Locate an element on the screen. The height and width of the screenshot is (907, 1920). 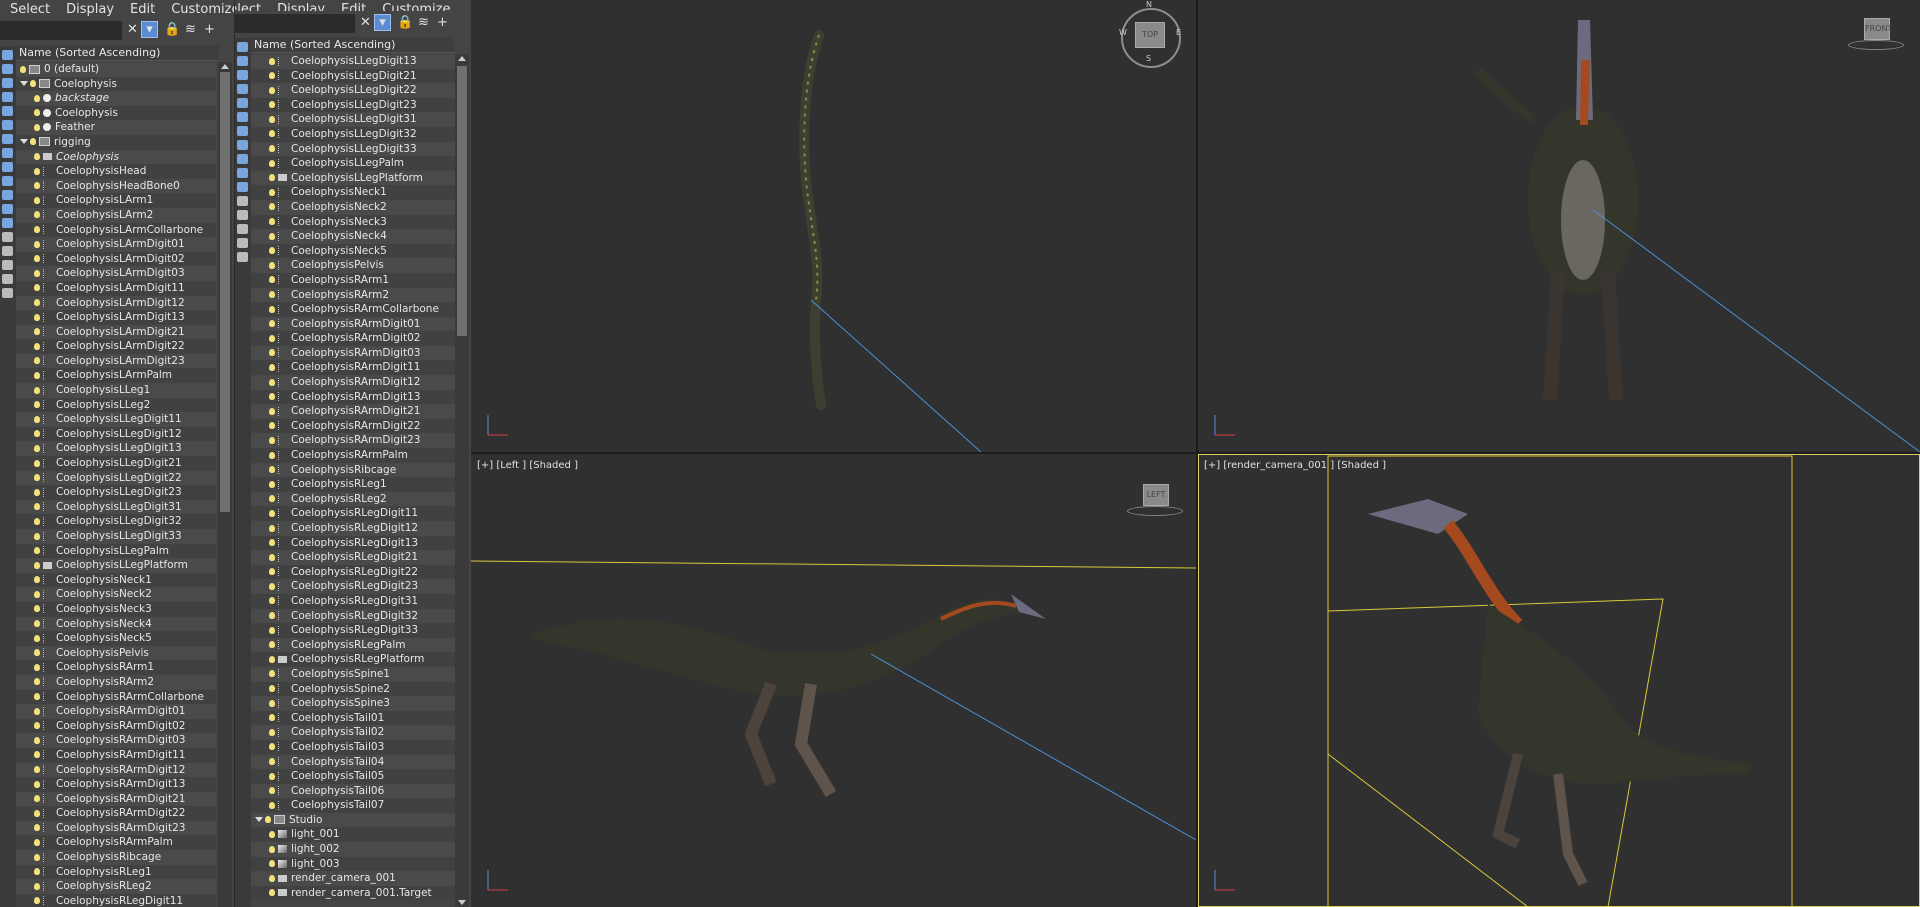
tree-row: CoelophysisRArm1 is located at coordinates (353, 280).